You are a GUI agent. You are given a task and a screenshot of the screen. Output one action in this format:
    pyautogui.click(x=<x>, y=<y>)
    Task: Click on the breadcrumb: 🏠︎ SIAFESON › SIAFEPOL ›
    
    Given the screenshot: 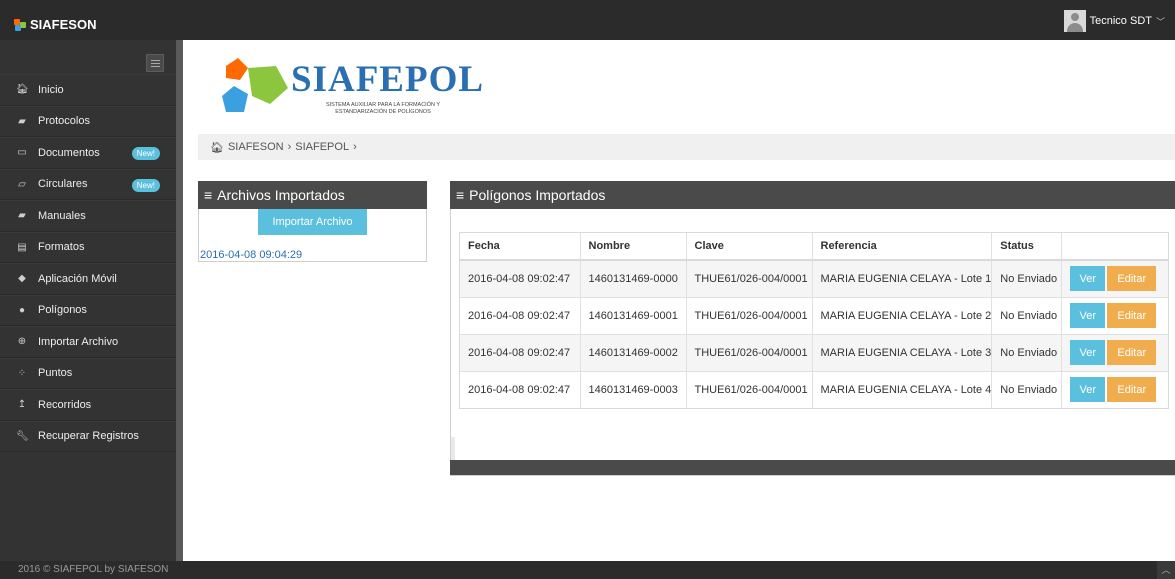 What is the action you would take?
    pyautogui.click(x=686, y=147)
    